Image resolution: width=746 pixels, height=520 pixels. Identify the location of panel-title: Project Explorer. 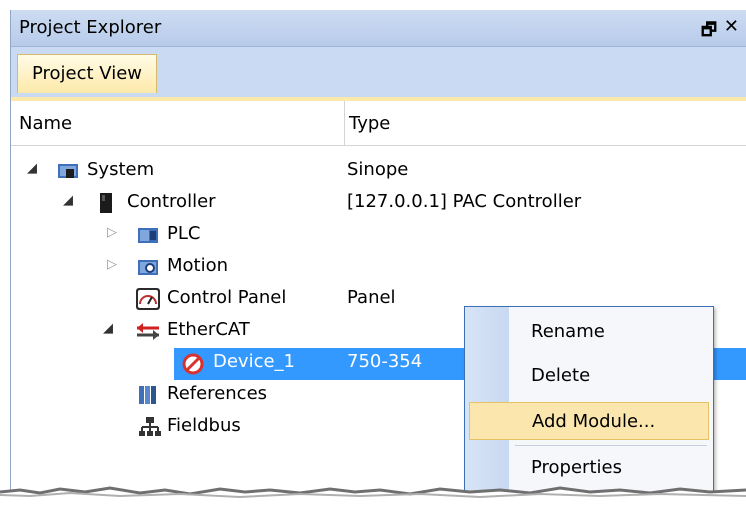
(90, 27).